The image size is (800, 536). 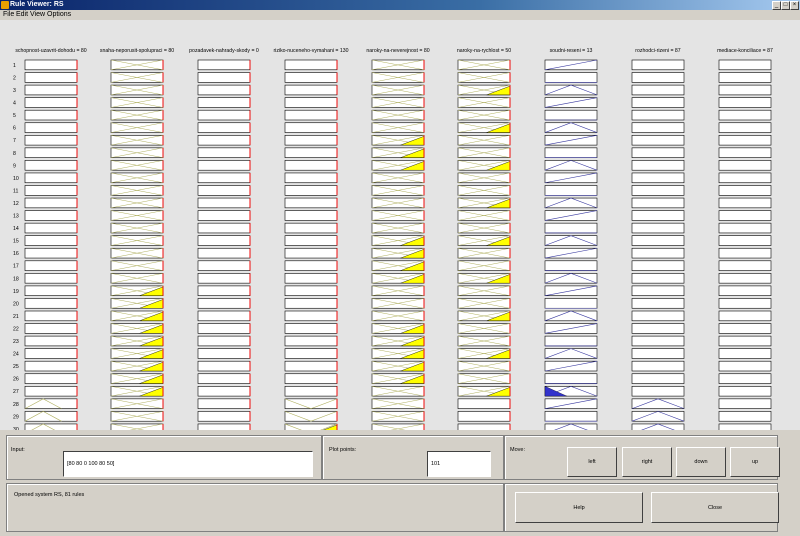 What do you see at coordinates (16, 304) in the screenshot?
I see `rule-number: 20` at bounding box center [16, 304].